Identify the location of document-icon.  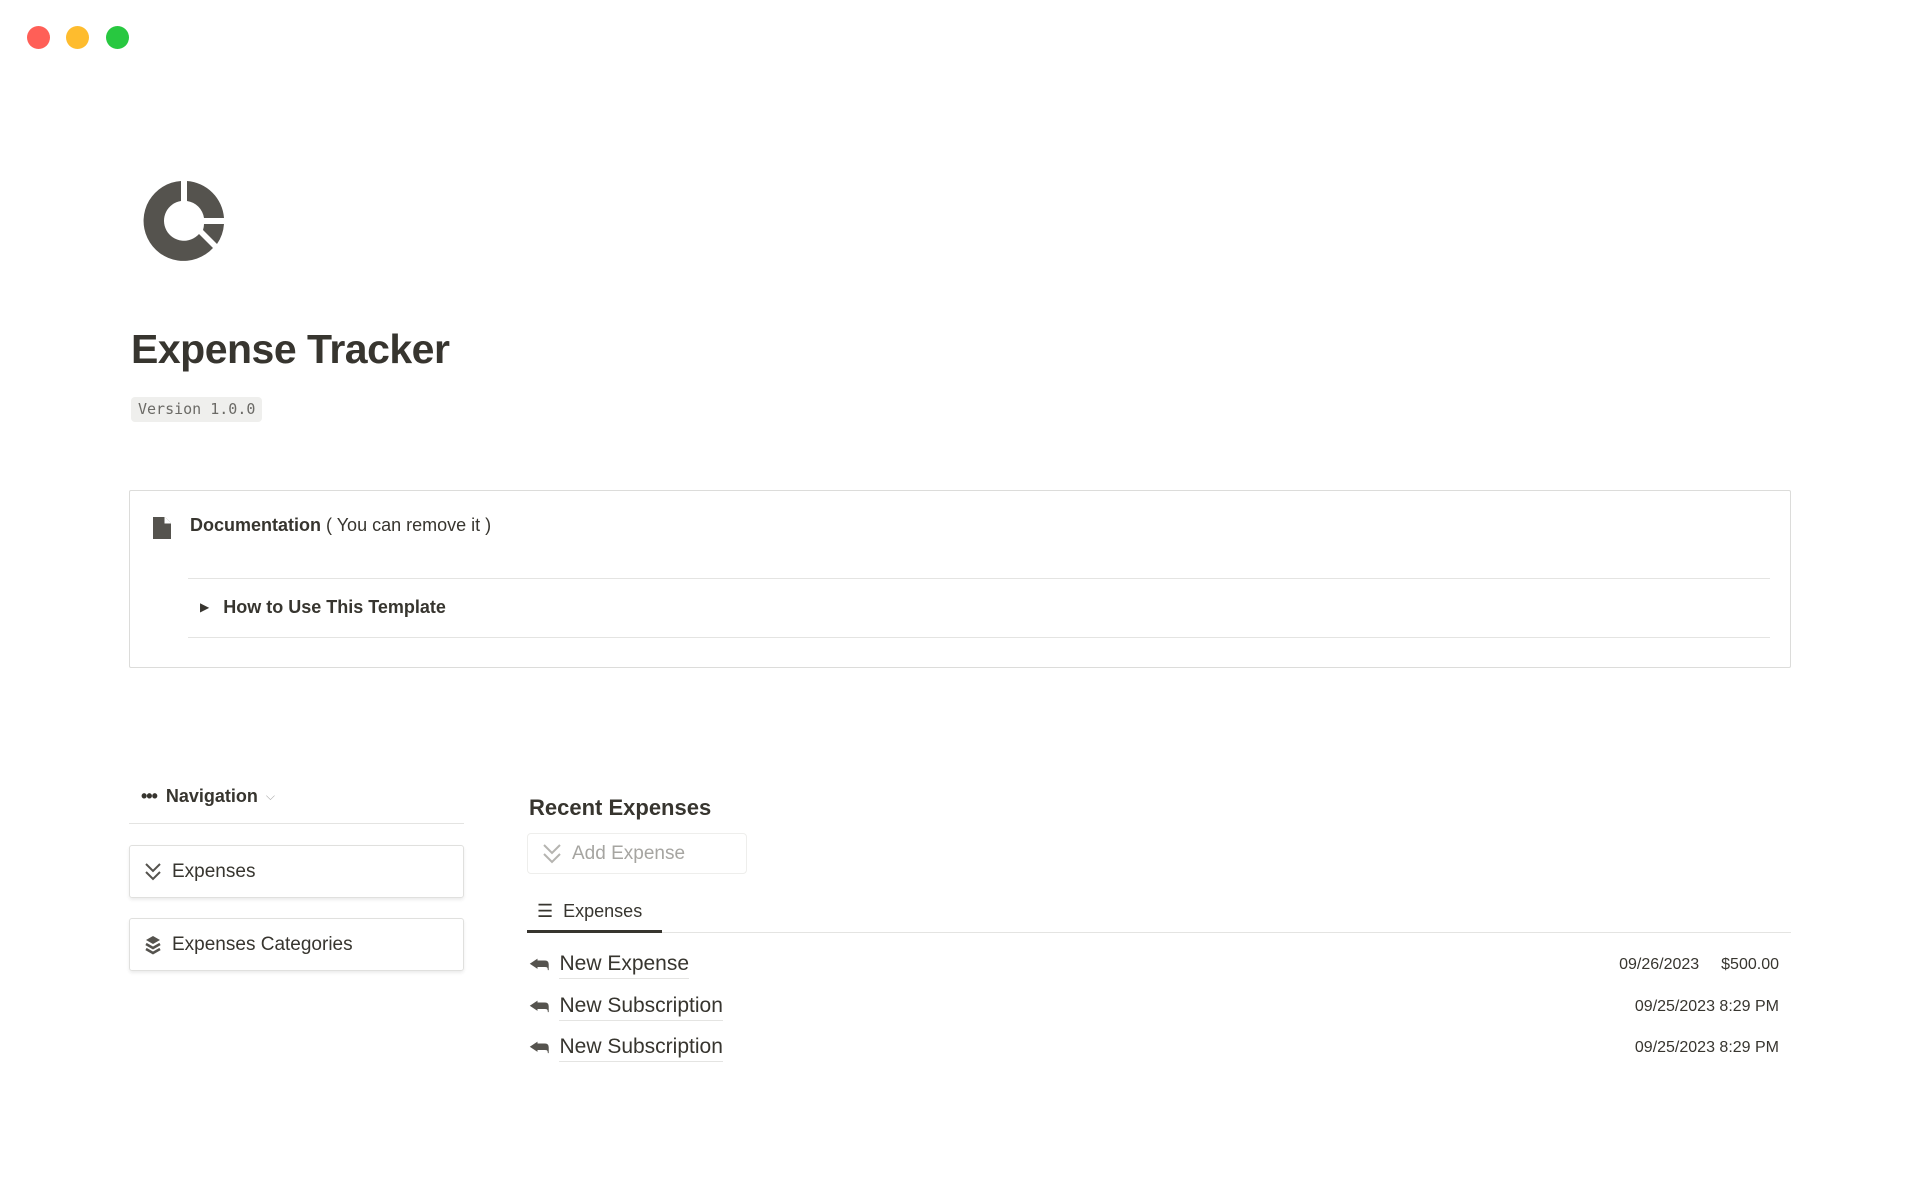
(162, 528).